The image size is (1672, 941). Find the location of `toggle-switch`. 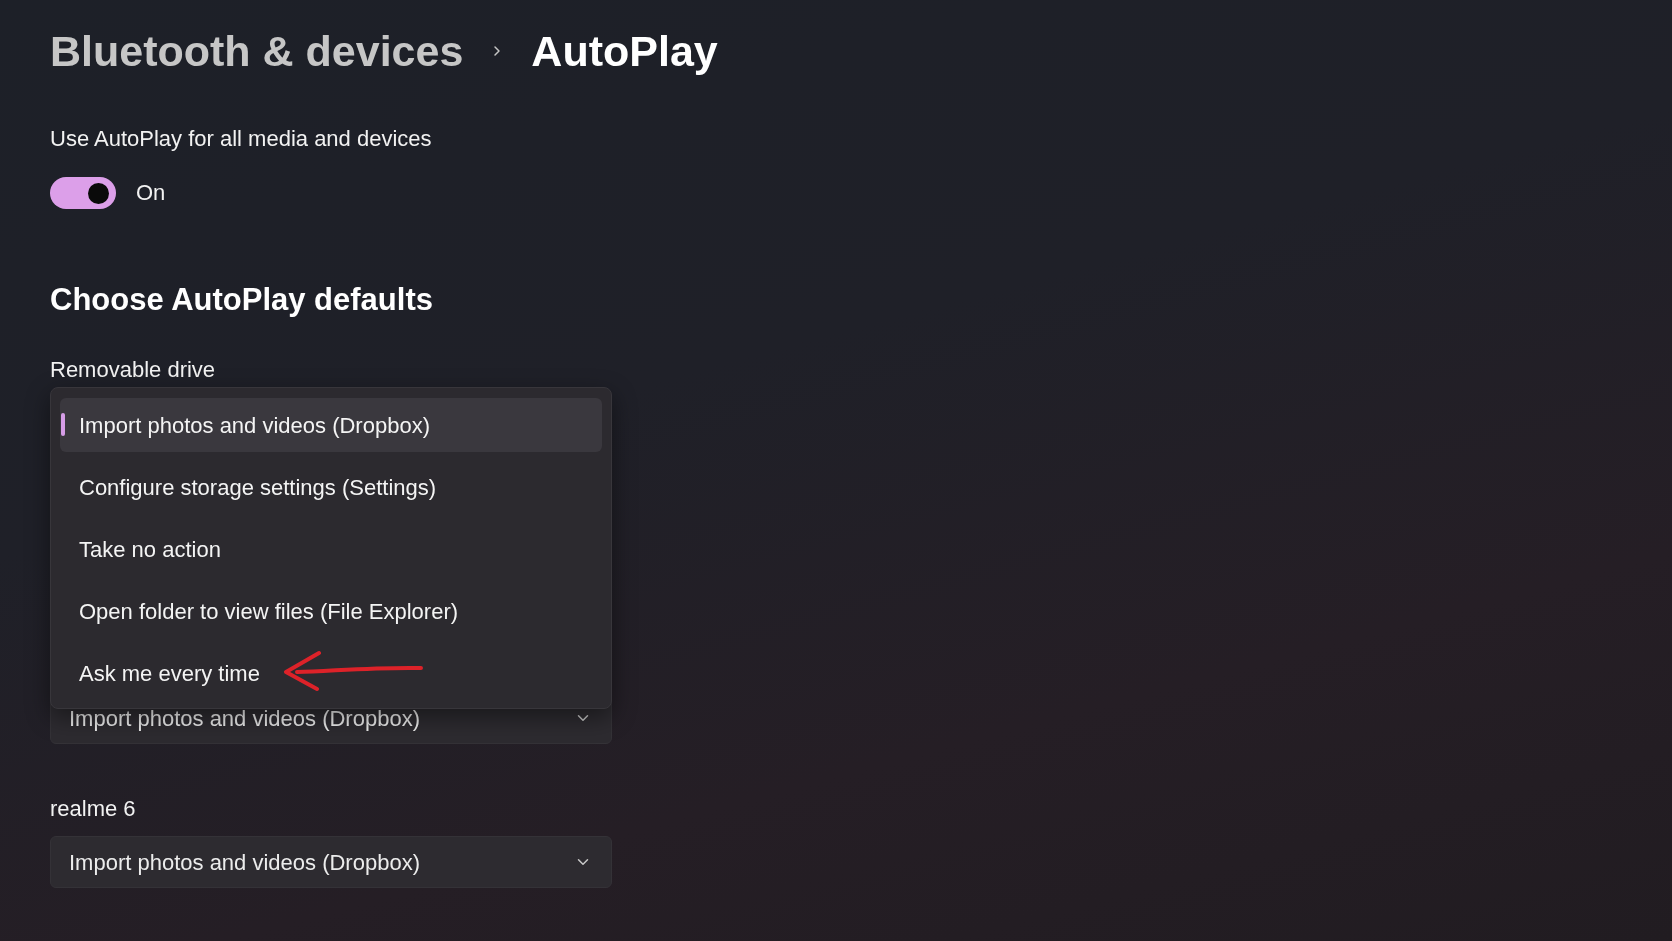

toggle-switch is located at coordinates (83, 193).